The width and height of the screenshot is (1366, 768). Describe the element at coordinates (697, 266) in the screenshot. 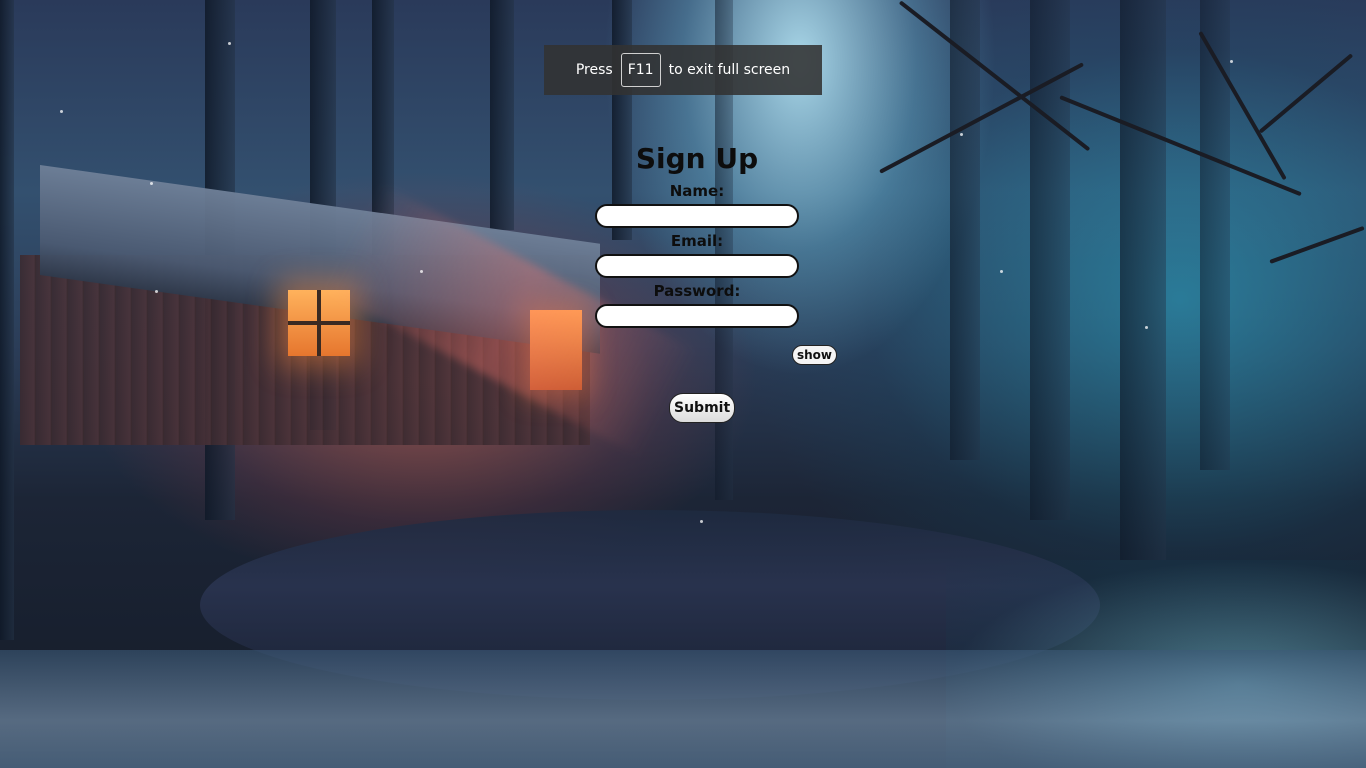

I see `email-field` at that location.